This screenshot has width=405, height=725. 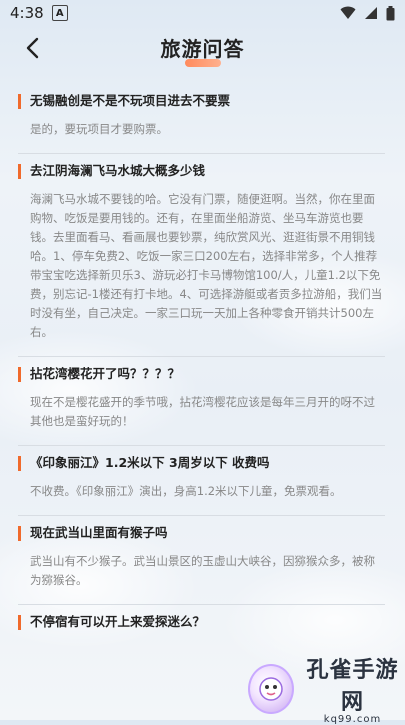 What do you see at coordinates (371, 13) in the screenshot?
I see `cellular-signal-icon` at bounding box center [371, 13].